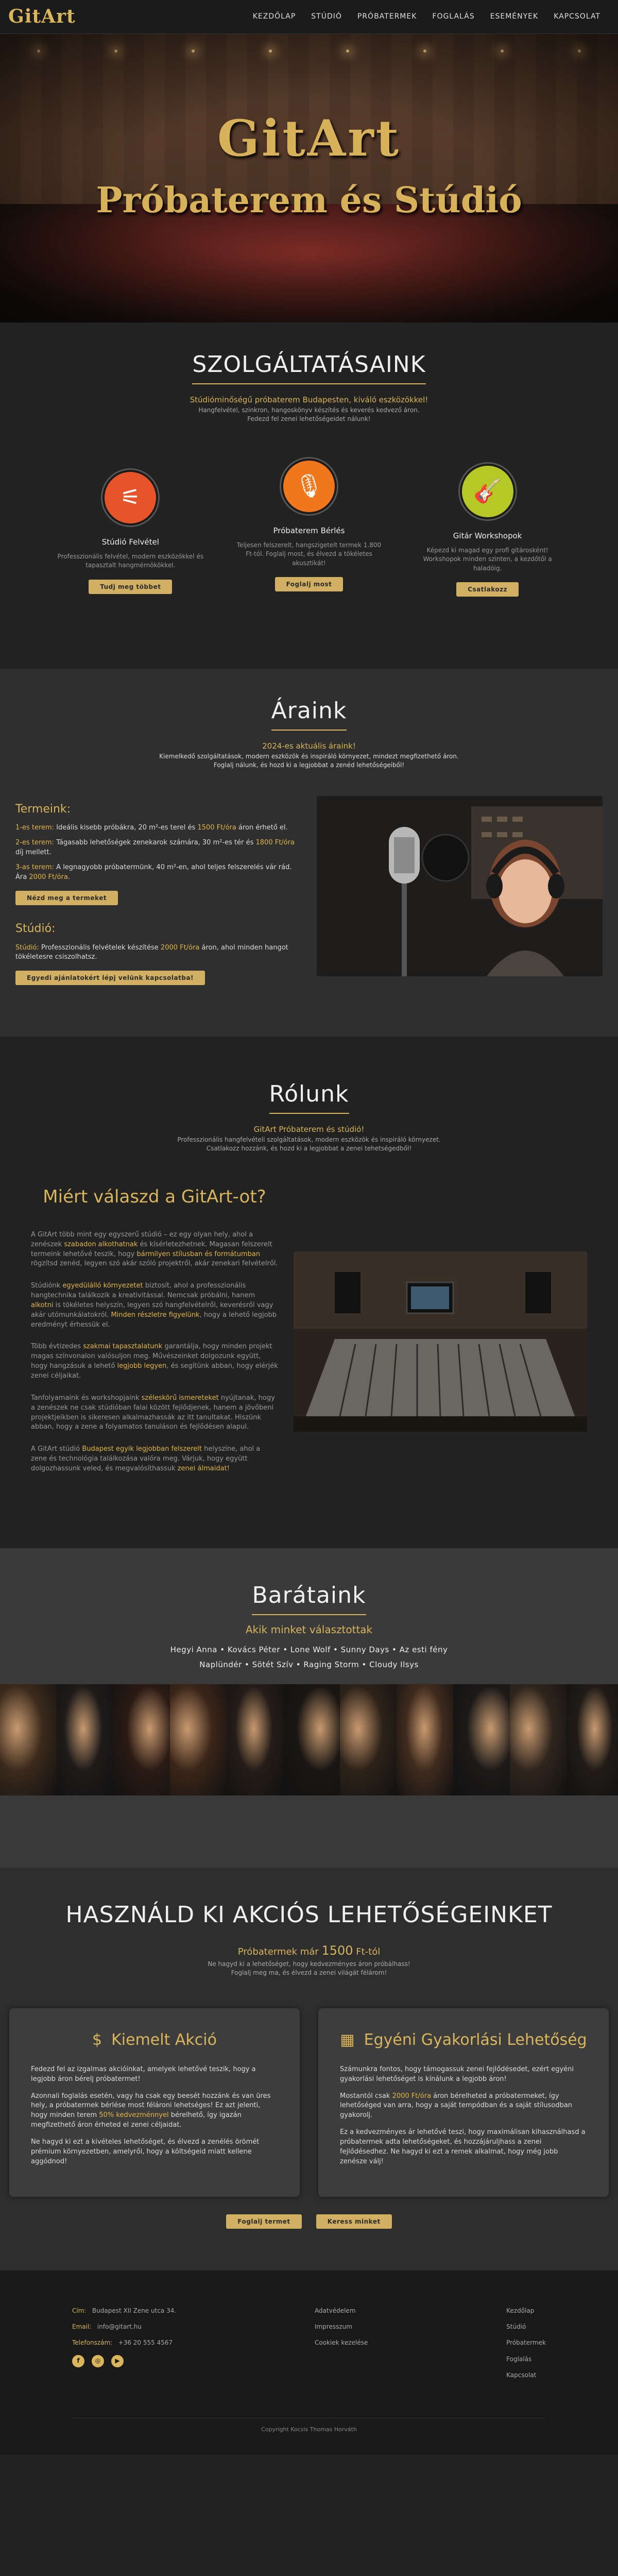 This screenshot has height=2576, width=618. I want to click on instagram-icon: ◎, so click(98, 2360).